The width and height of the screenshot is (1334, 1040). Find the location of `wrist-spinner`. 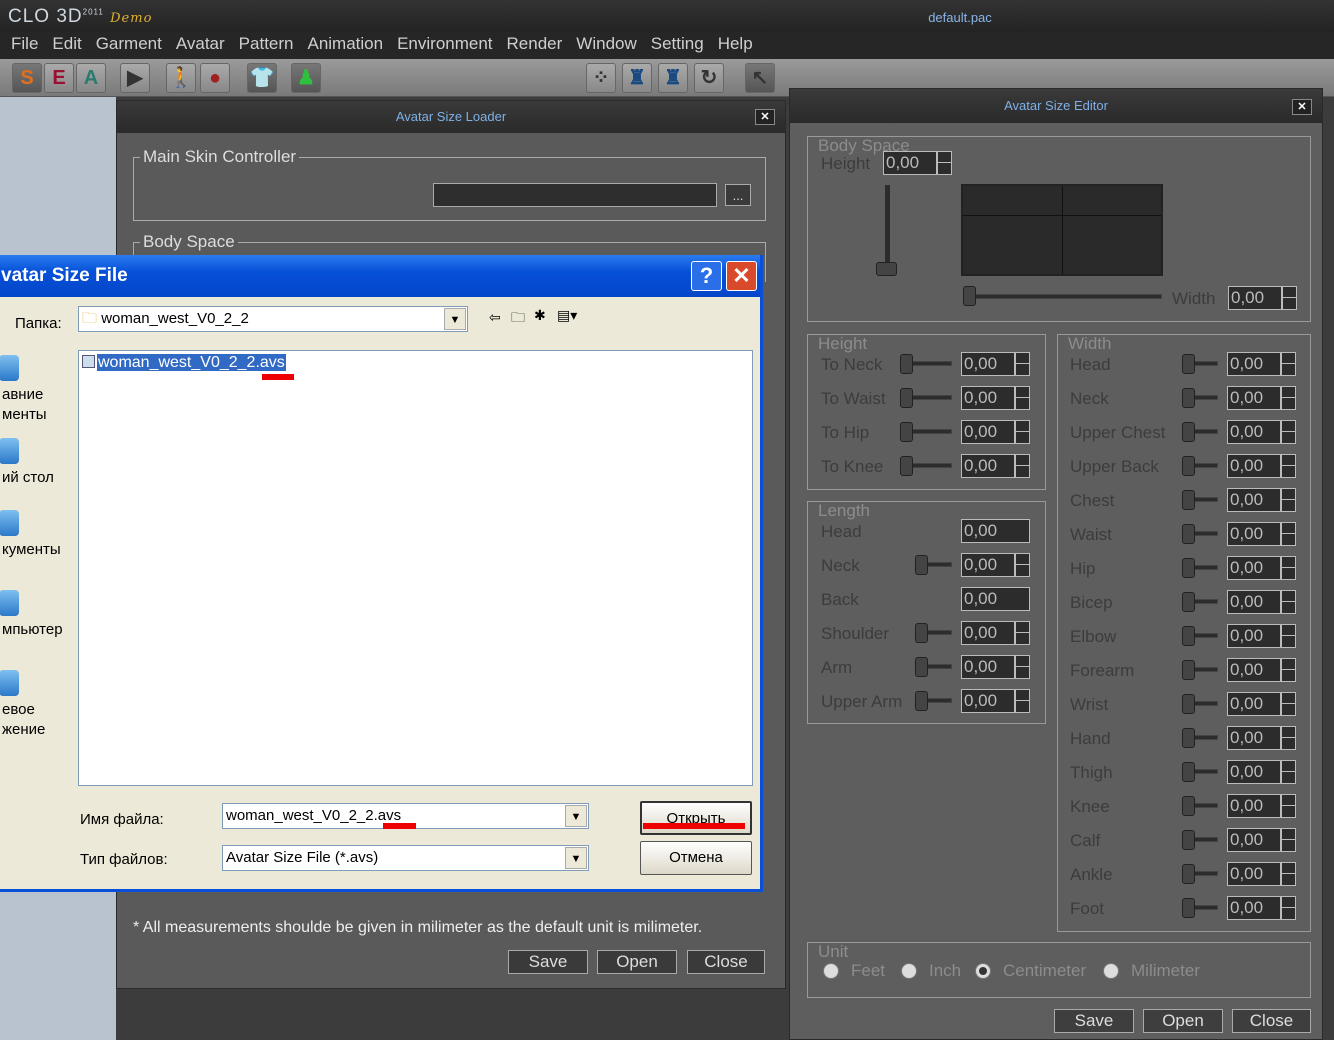

wrist-spinner is located at coordinates (1288, 704).